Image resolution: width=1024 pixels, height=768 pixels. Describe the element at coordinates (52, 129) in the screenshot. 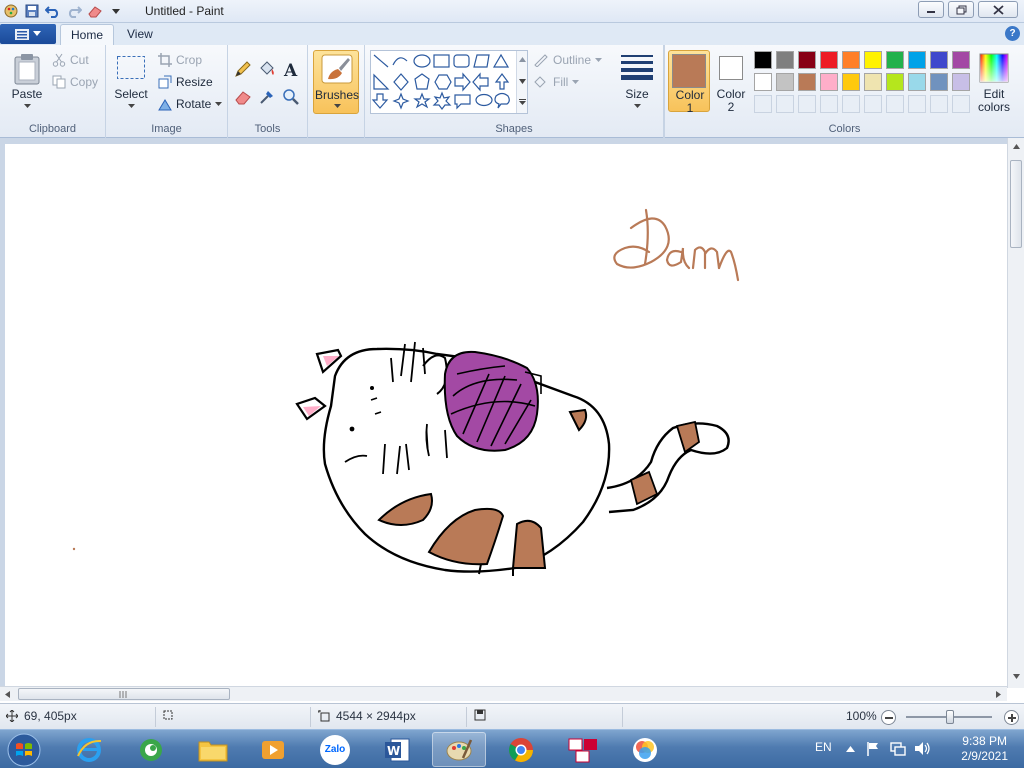

I see `clipboard-group-label: Clipboard` at that location.